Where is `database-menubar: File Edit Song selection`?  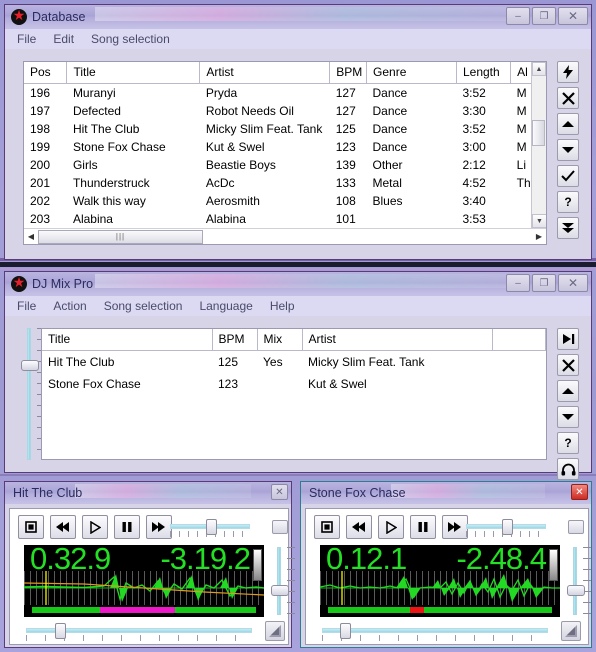
database-menubar: File Edit Song selection is located at coordinates (298, 39).